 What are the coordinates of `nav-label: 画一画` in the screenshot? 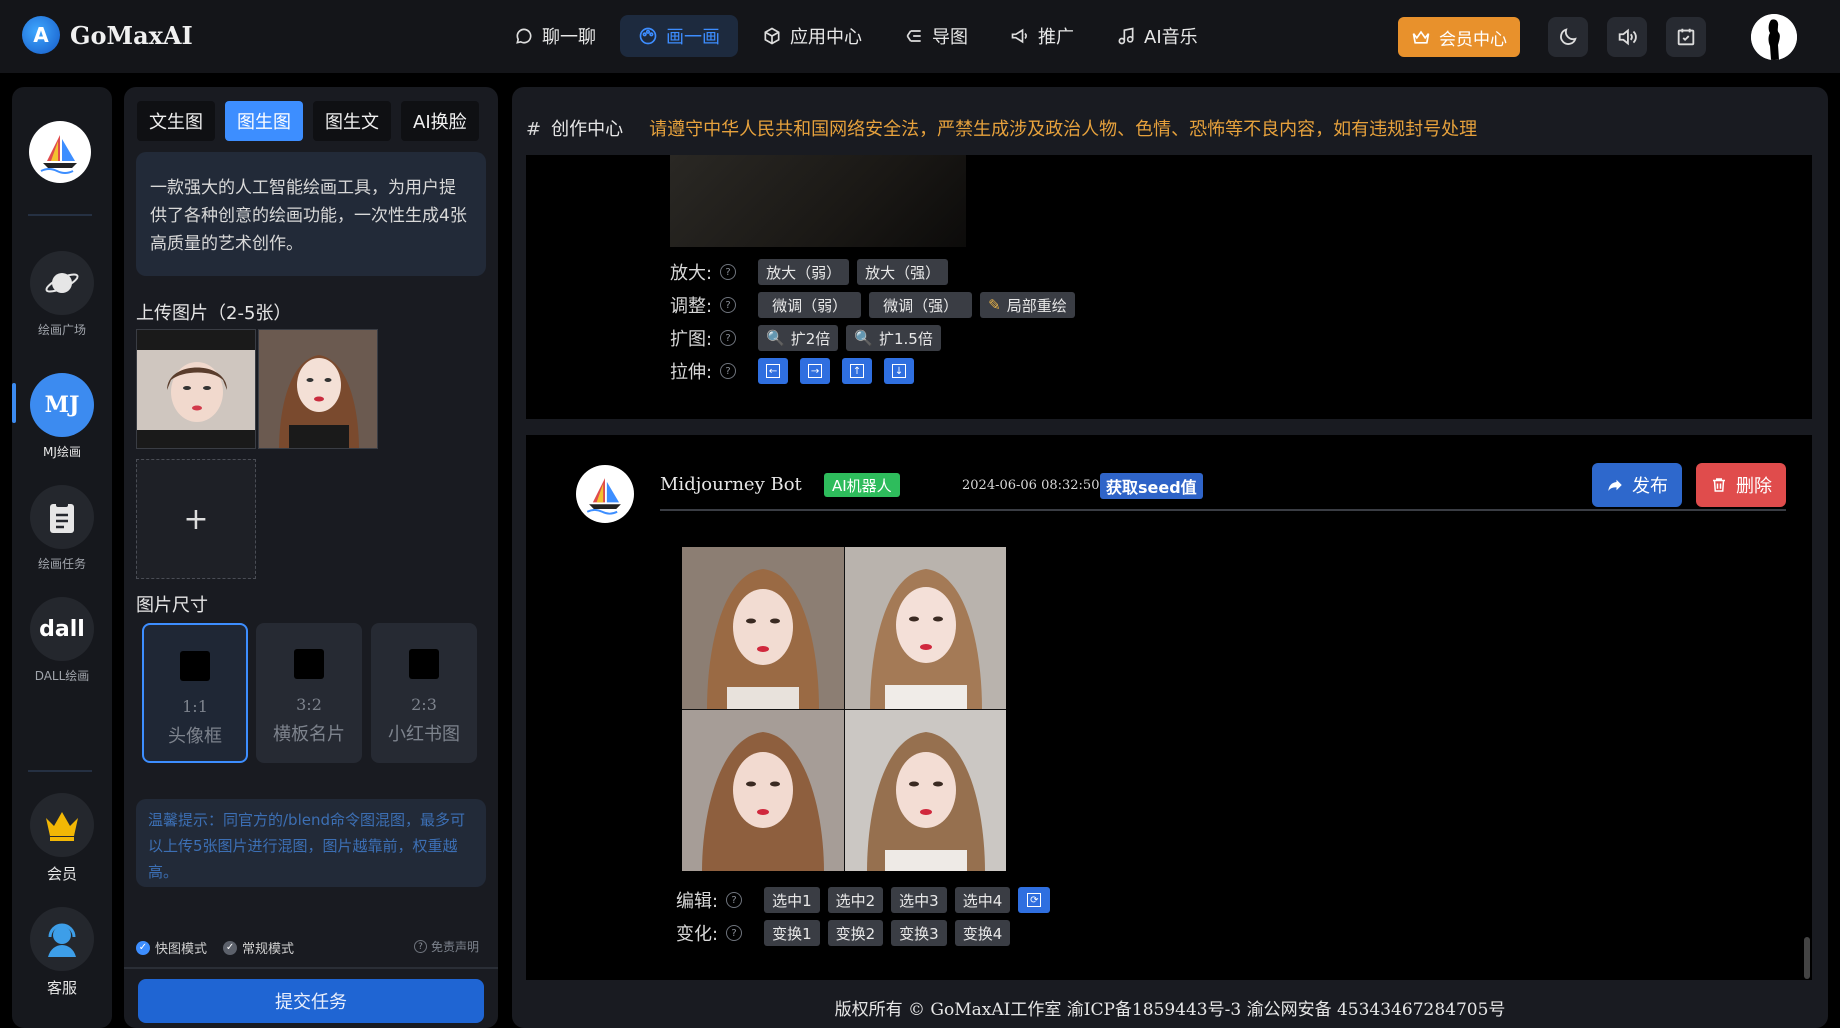 It's located at (693, 37).